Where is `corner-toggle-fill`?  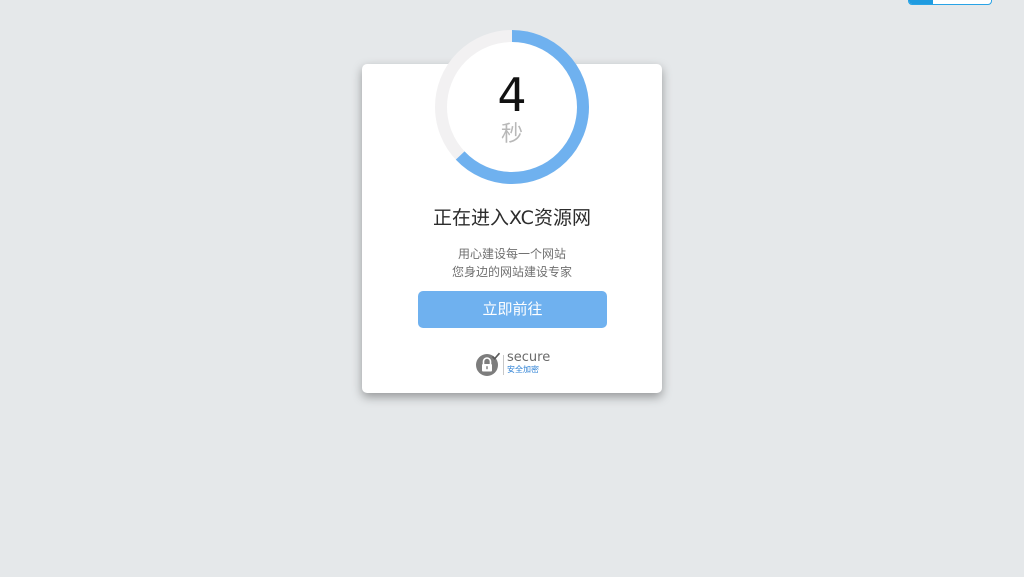 corner-toggle-fill is located at coordinates (921, 2).